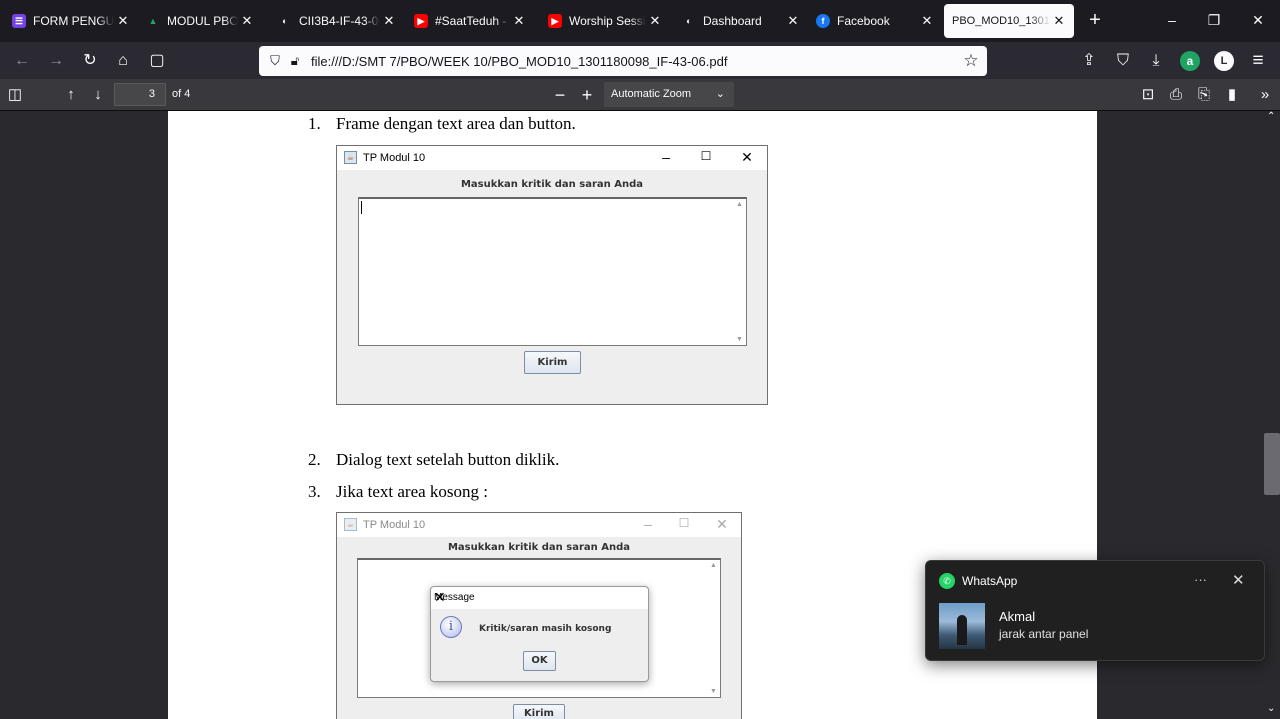  What do you see at coordinates (1200, 579) in the screenshot?
I see `more-options-icon: ···` at bounding box center [1200, 579].